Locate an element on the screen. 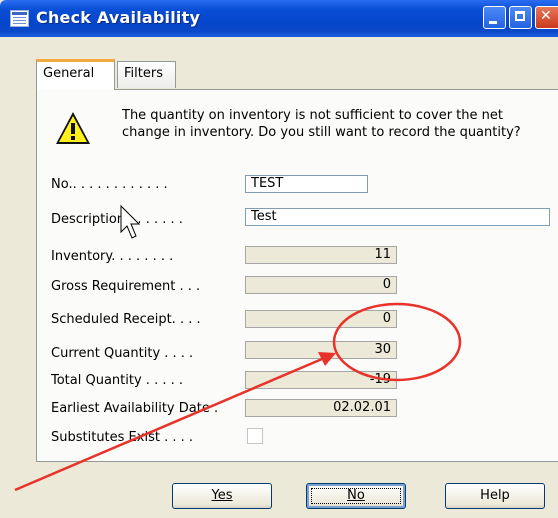  yes-button-label: Yes is located at coordinates (222, 495).